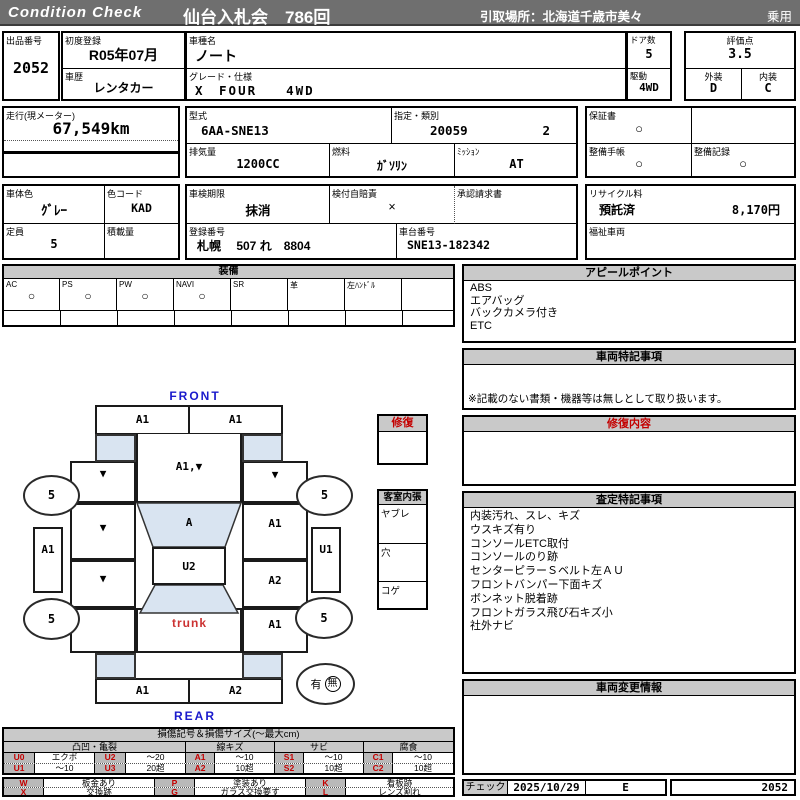 The width and height of the screenshot is (800, 800). What do you see at coordinates (643, 40) in the screenshot?
I see `doors-label: ドア数` at bounding box center [643, 40].